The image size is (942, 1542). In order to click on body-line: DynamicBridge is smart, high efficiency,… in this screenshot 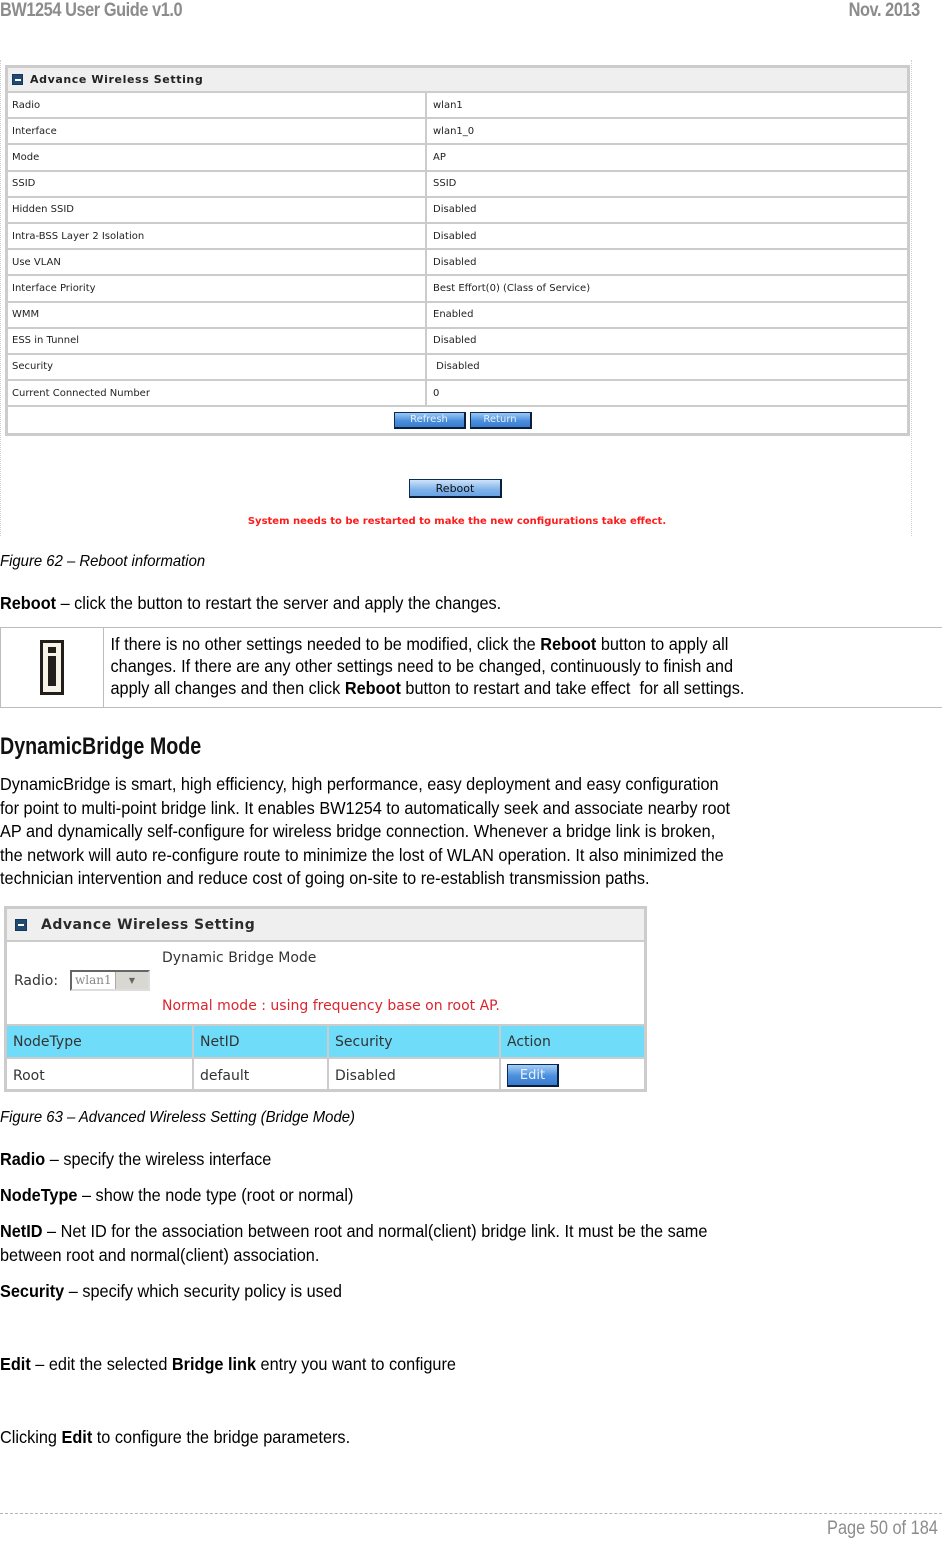, I will do `click(359, 784)`.